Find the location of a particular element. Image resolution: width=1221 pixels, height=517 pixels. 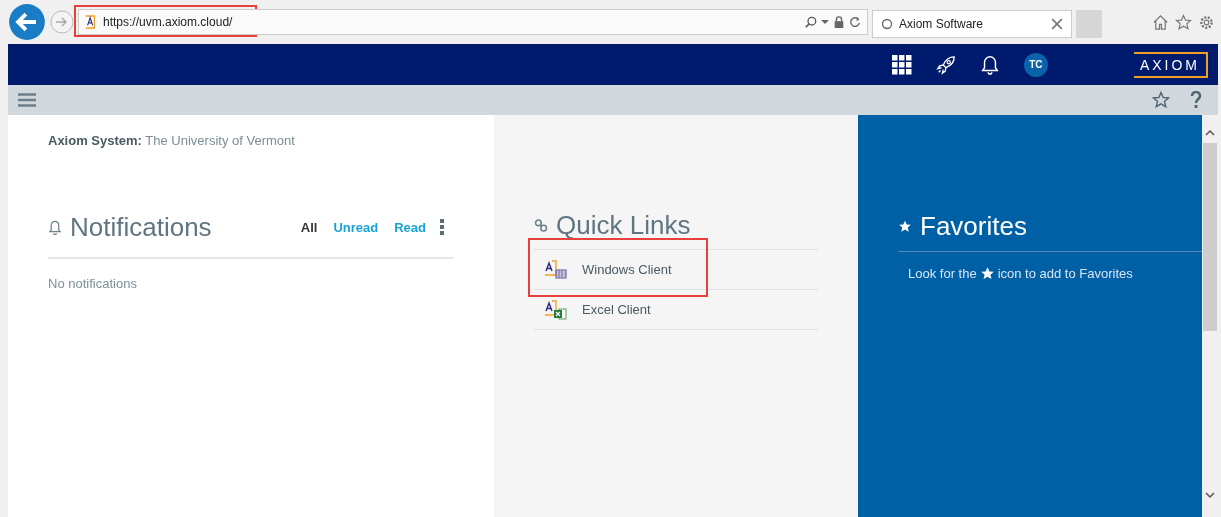

settings-icon is located at coordinates (1206, 22).